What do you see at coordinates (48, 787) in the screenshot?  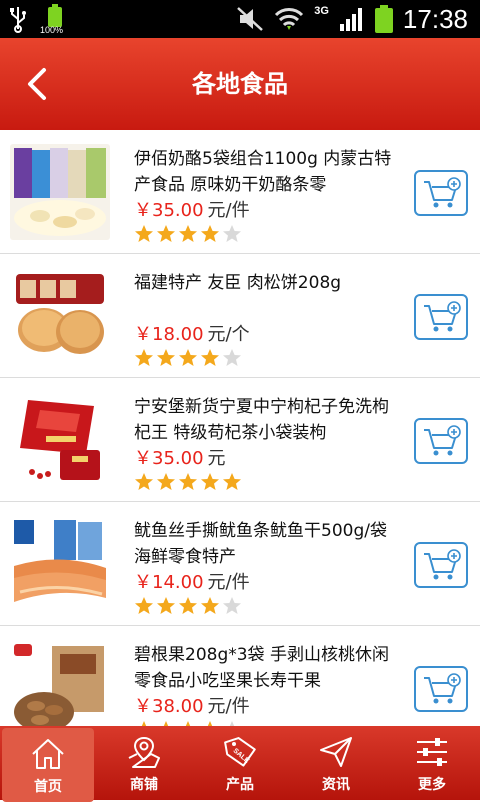 I see `tab-label: 首页` at bounding box center [48, 787].